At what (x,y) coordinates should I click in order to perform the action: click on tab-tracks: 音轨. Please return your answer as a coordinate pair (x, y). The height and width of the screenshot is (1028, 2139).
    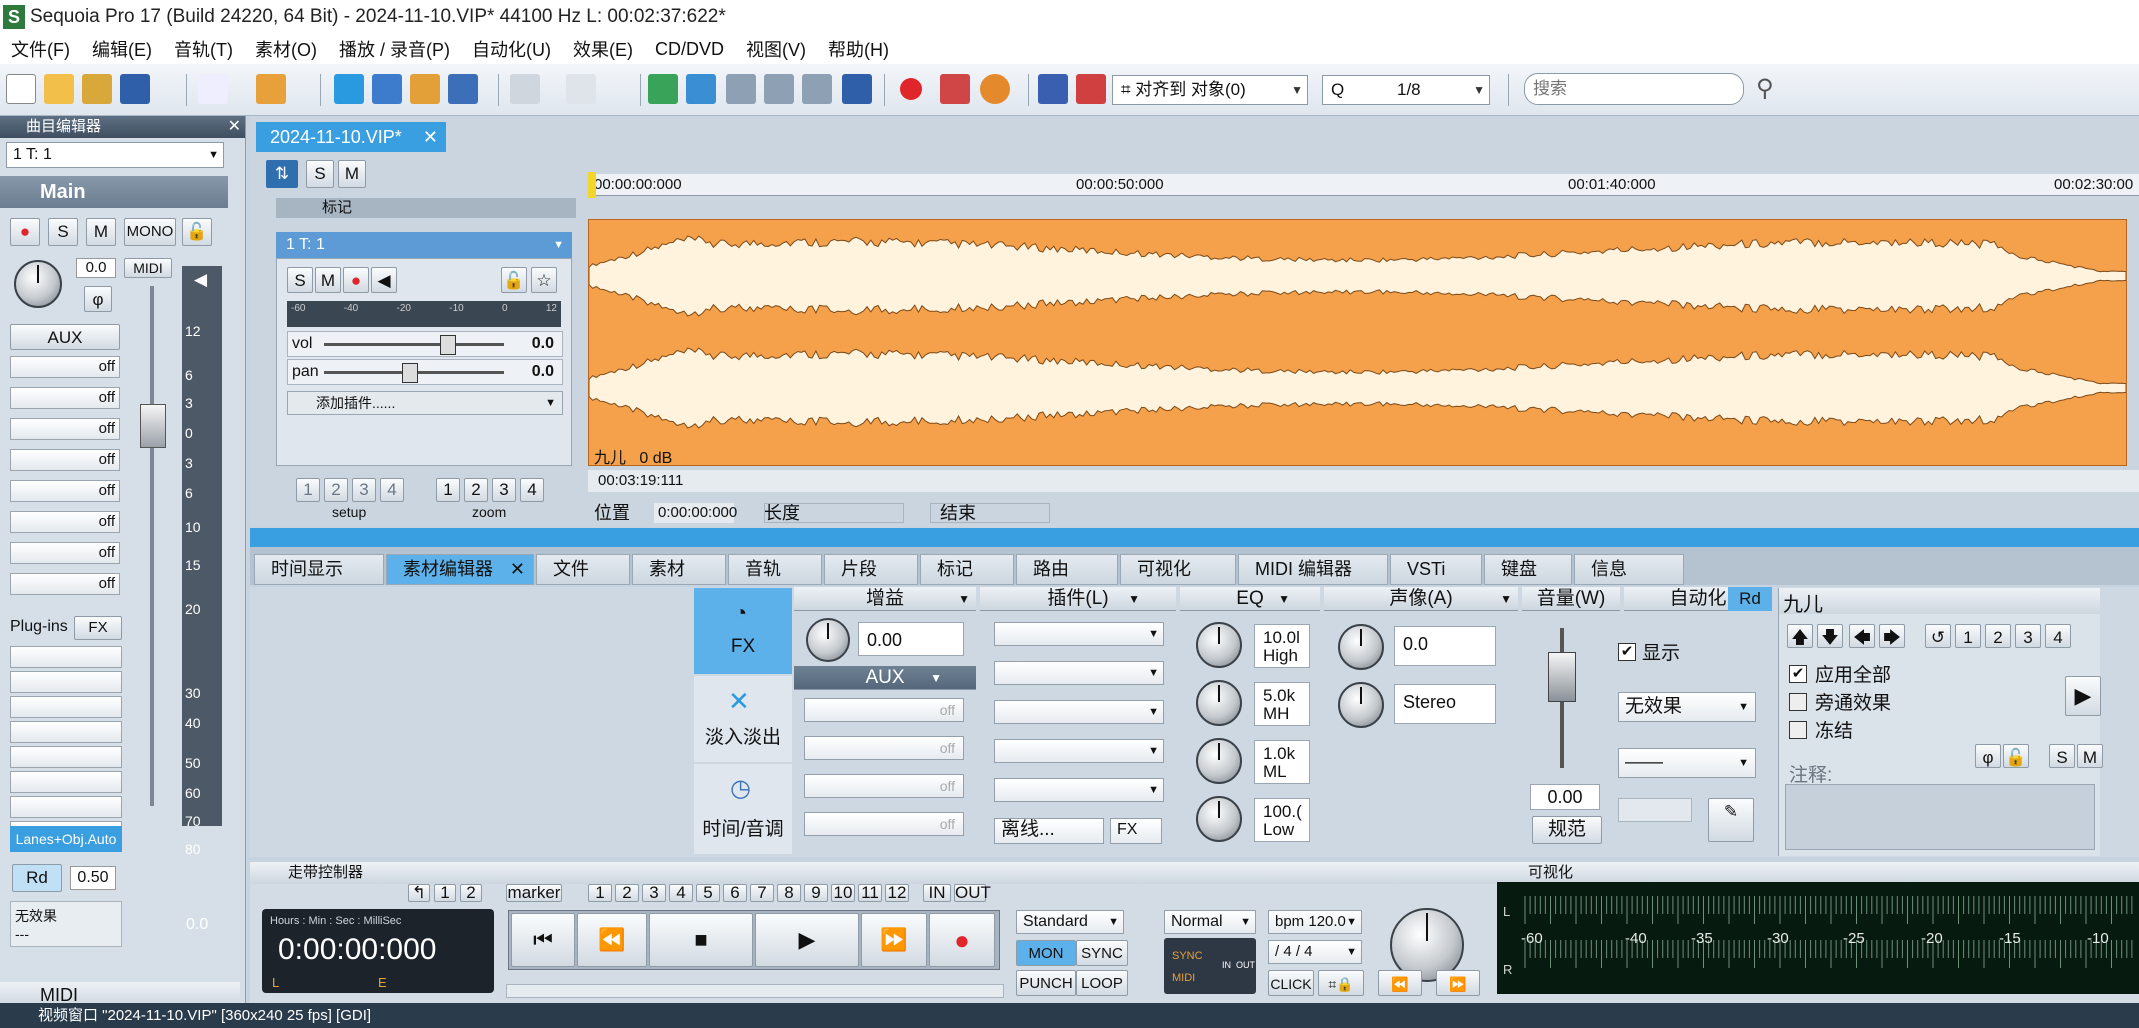
    Looking at the image, I should click on (775, 569).